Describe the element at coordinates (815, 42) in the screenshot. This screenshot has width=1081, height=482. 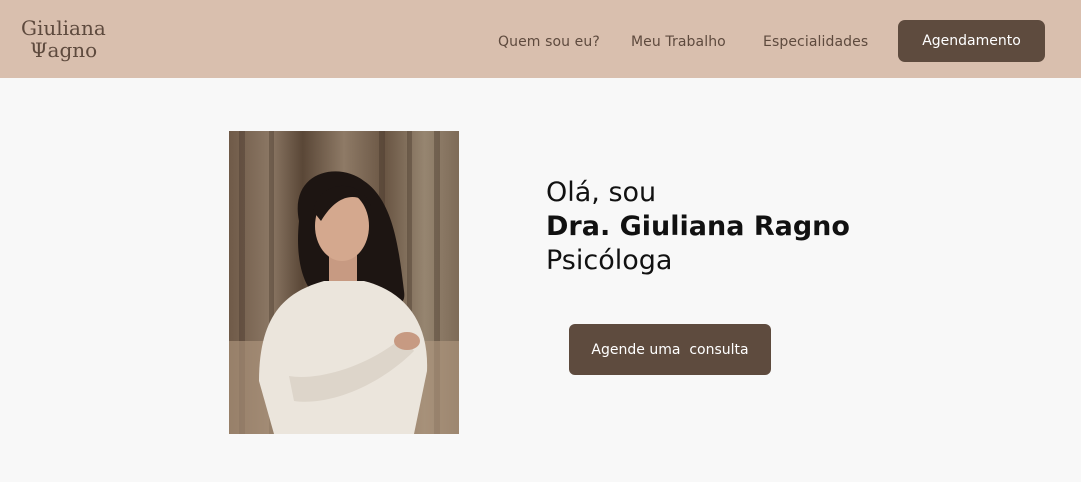
I see `nav-link-especialidades: Especialidades` at that location.